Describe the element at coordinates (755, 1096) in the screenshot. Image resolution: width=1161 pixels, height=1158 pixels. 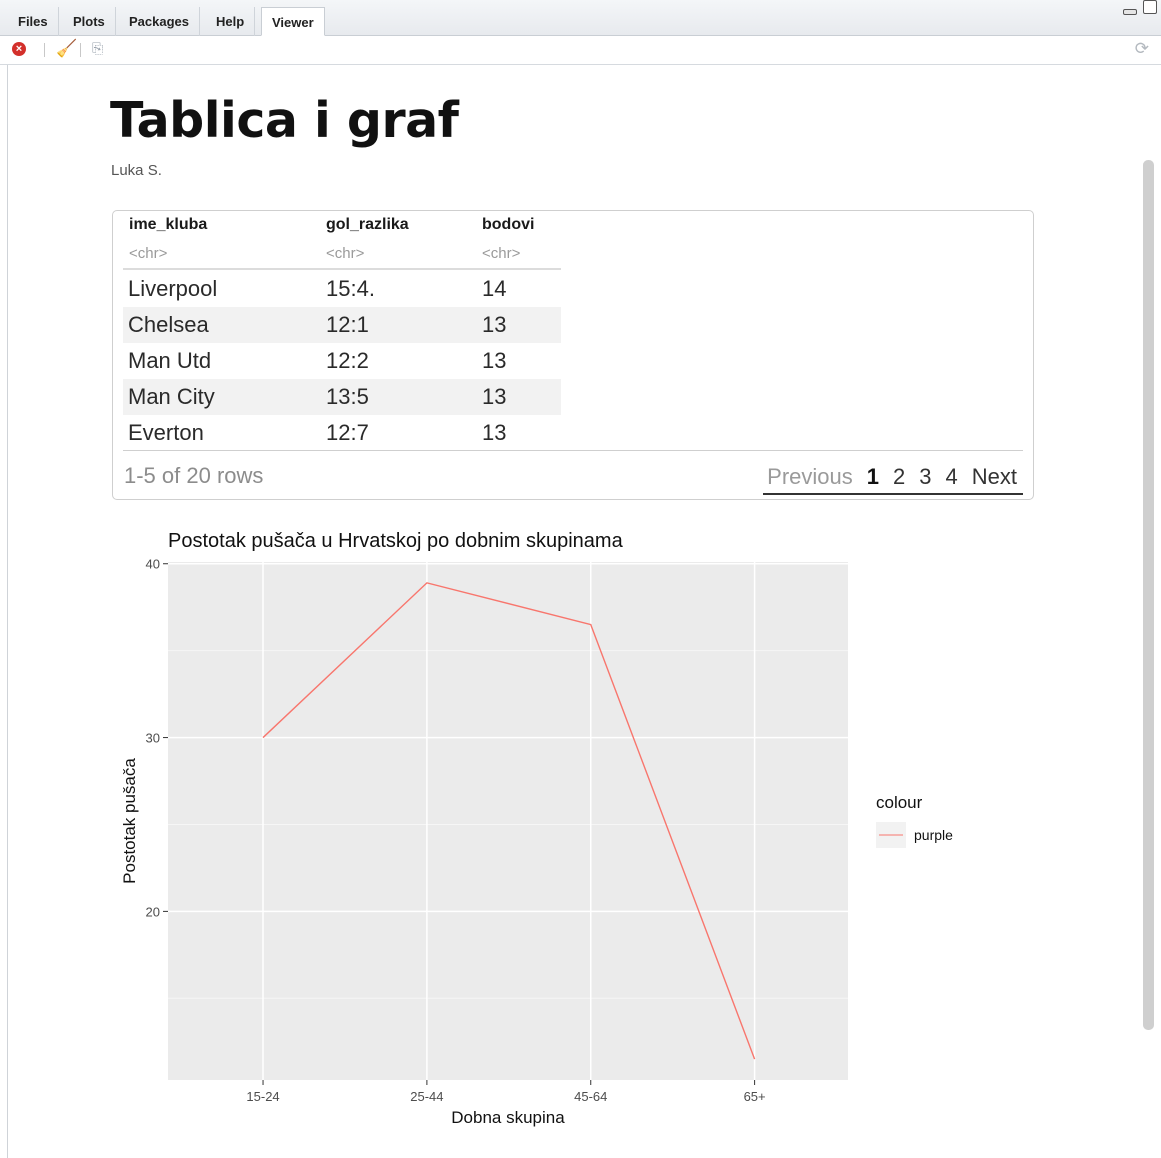
I see `x-tick-label: 65+` at that location.